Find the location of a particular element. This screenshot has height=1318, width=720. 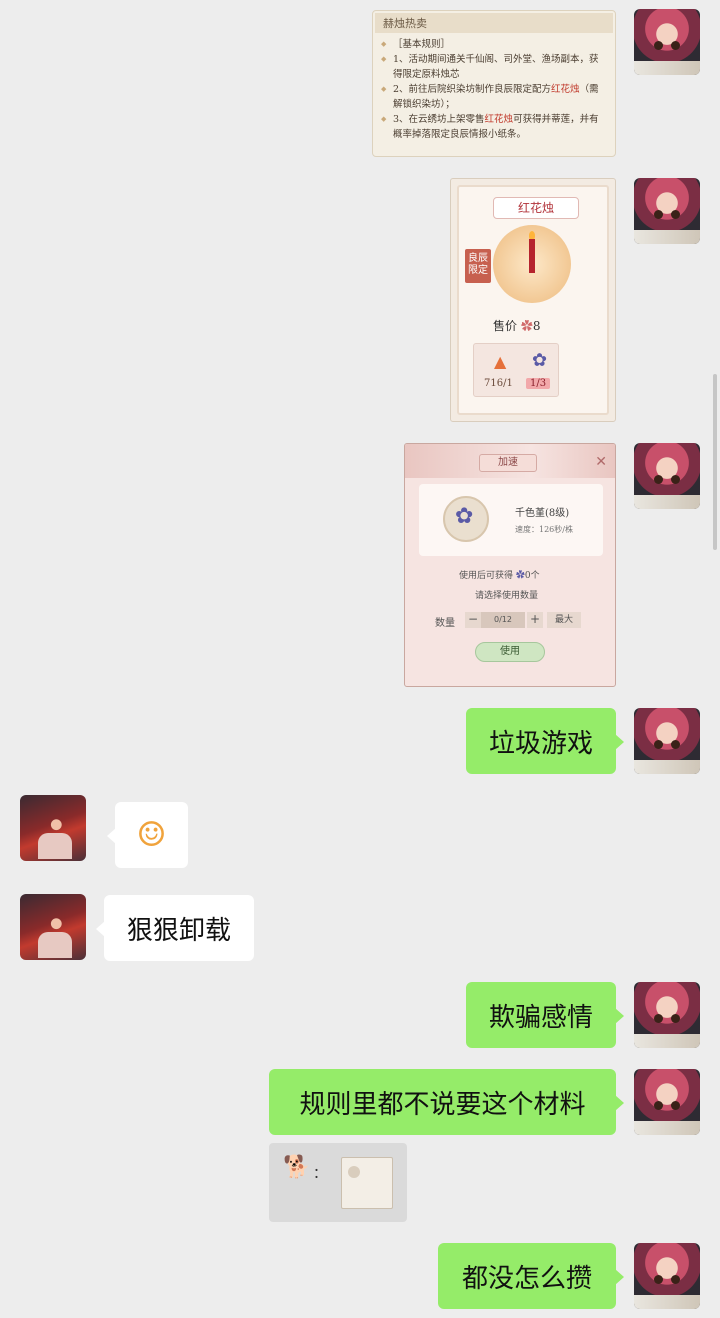

candle-image-message: 红花烛 良辰限定 售价 ✿8 ▲ ✿ 716/1 1/3 is located at coordinates (533, 300).